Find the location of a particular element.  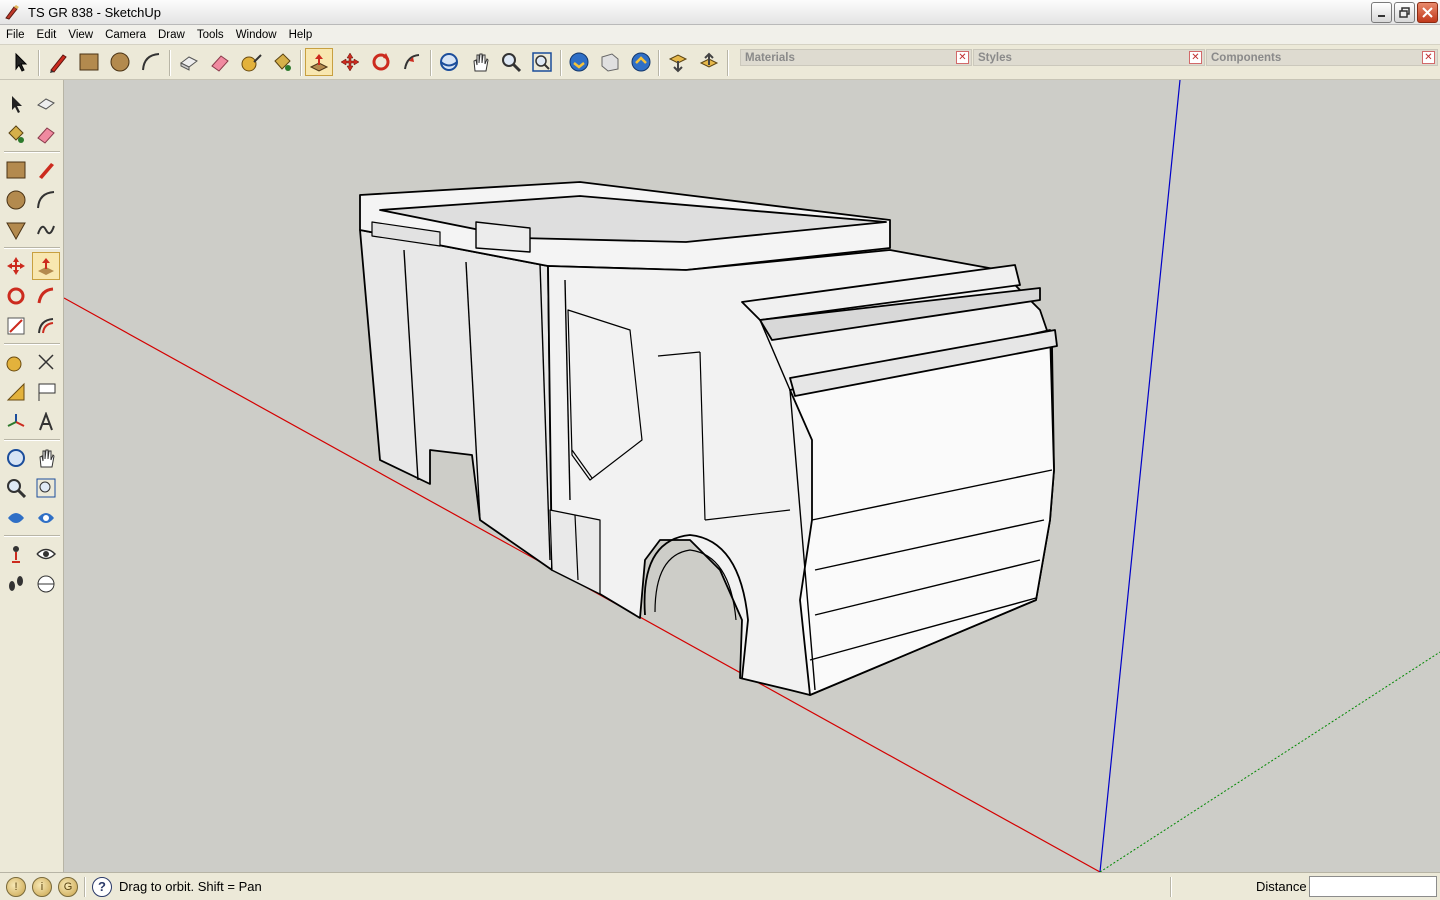

follow-me-icon is located at coordinates (412, 62).